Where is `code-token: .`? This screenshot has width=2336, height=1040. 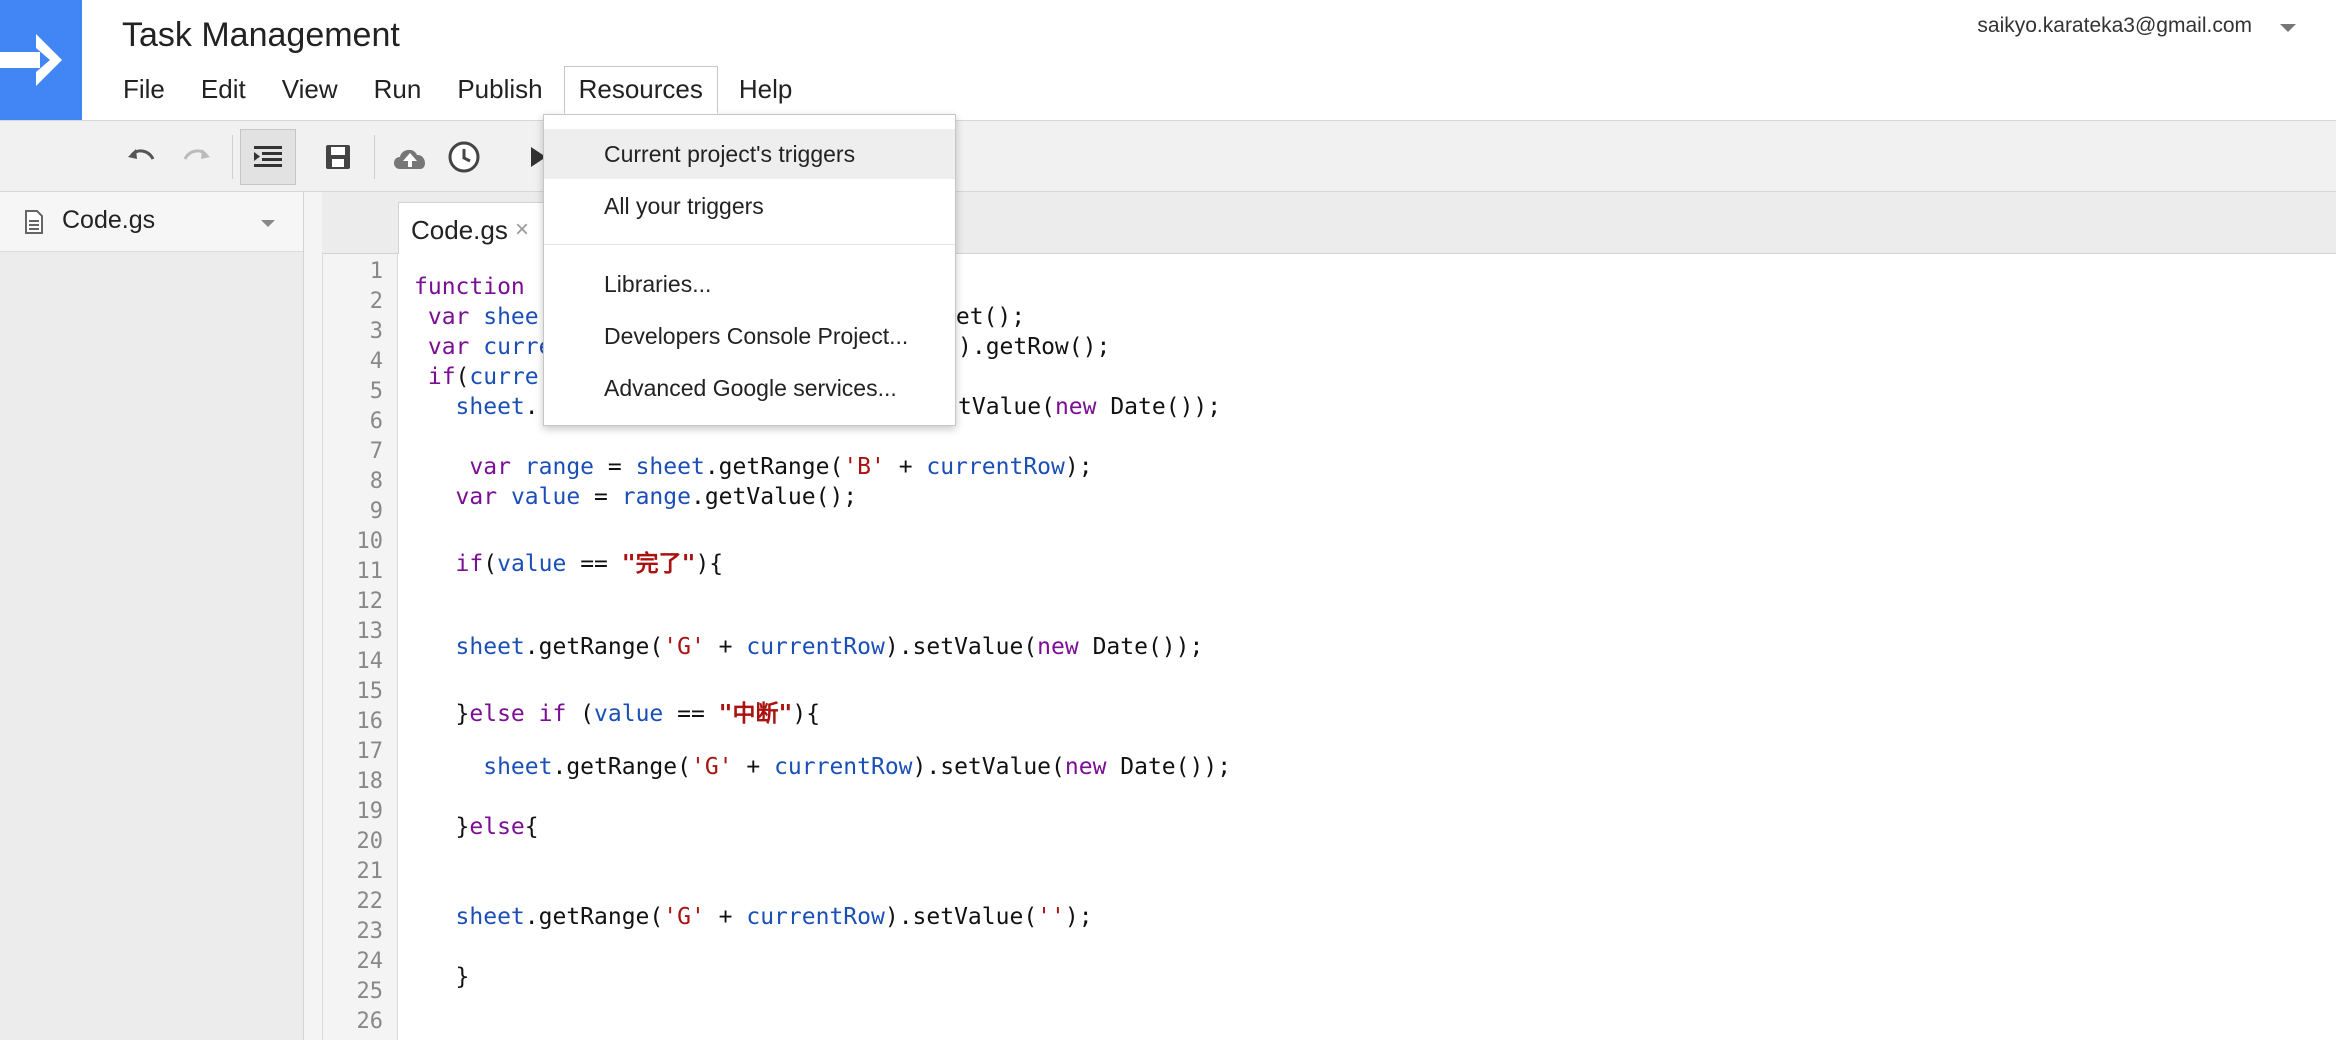 code-token: . is located at coordinates (531, 407).